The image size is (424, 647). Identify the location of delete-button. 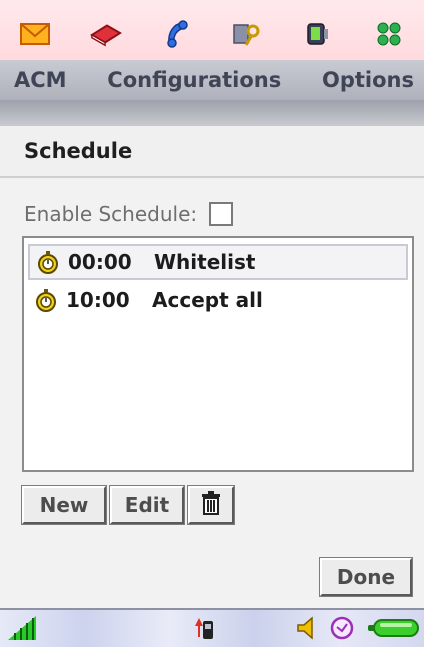
(211, 505).